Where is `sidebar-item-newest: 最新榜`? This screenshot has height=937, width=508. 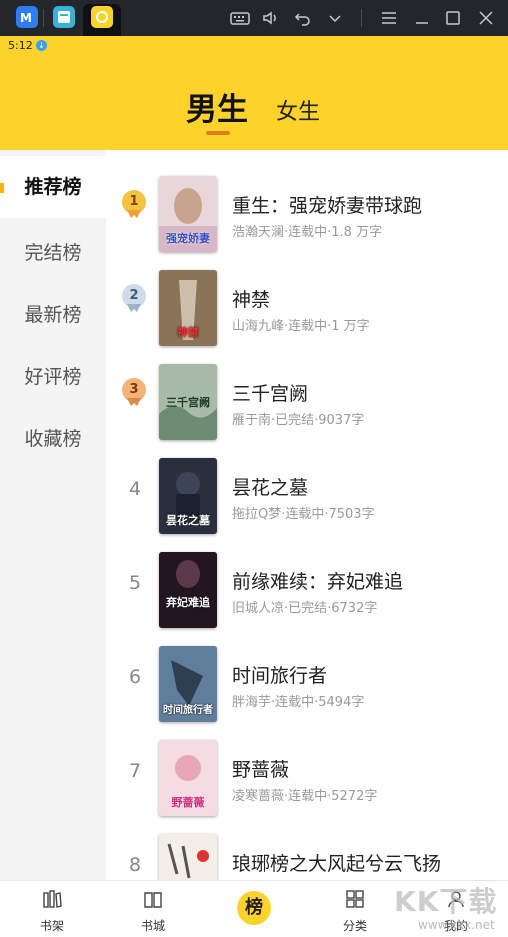
sidebar-item-newest: 最新榜 is located at coordinates (53, 315).